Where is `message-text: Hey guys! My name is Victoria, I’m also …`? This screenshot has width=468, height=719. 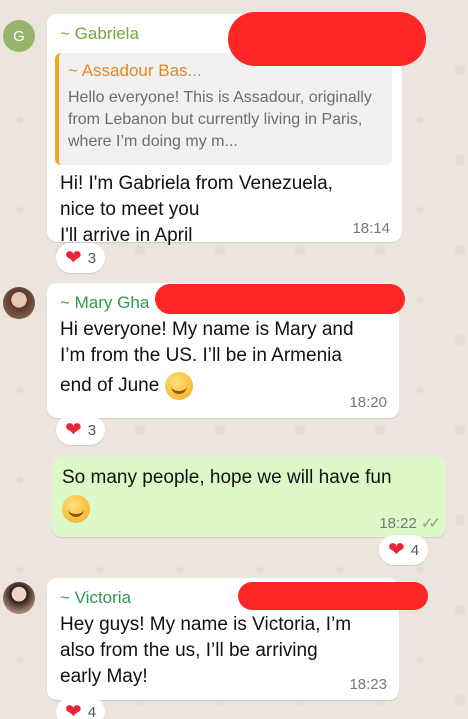 message-text: Hey guys! My name is Victoria, I’m also … is located at coordinates (205, 651).